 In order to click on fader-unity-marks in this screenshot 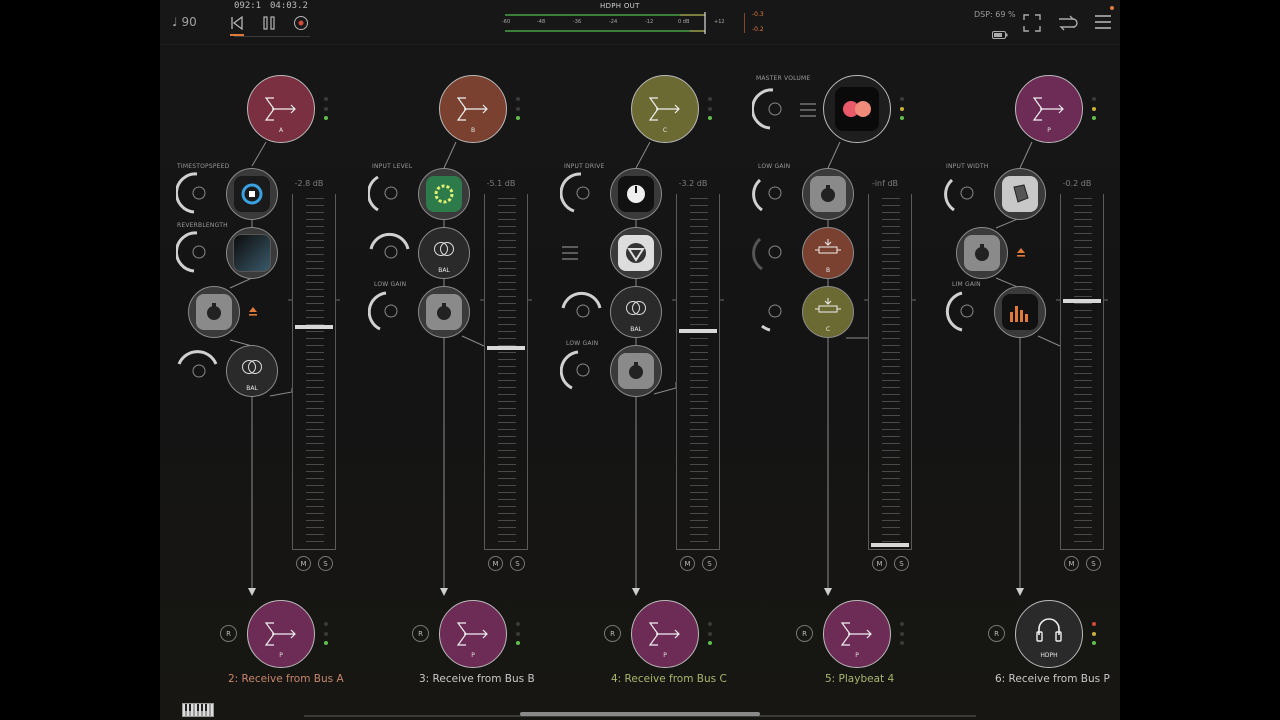, I will do `click(698, 300)`.